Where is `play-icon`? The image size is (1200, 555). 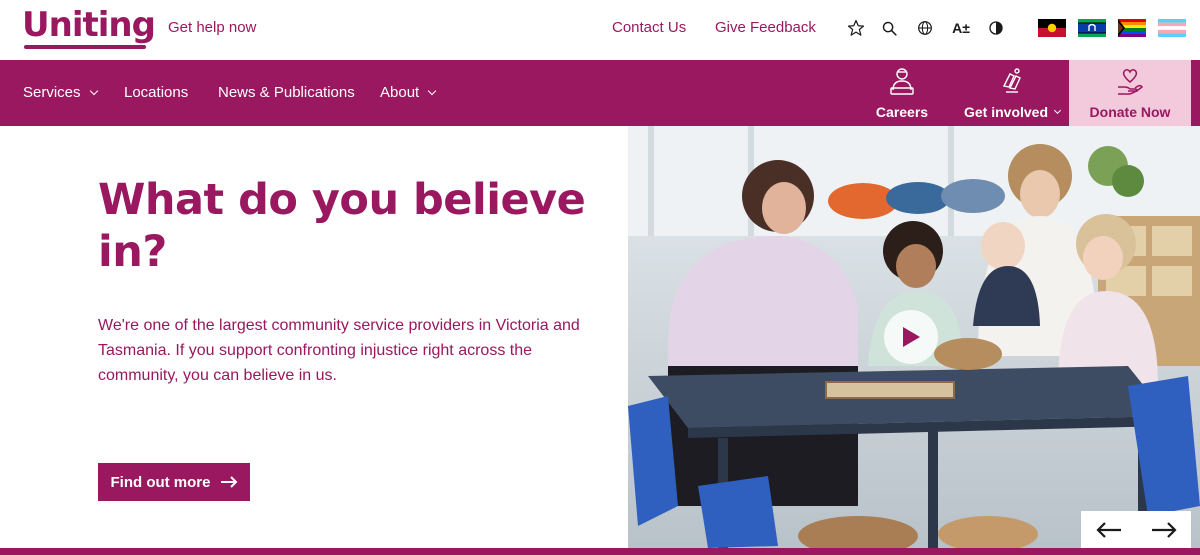 play-icon is located at coordinates (911, 337).